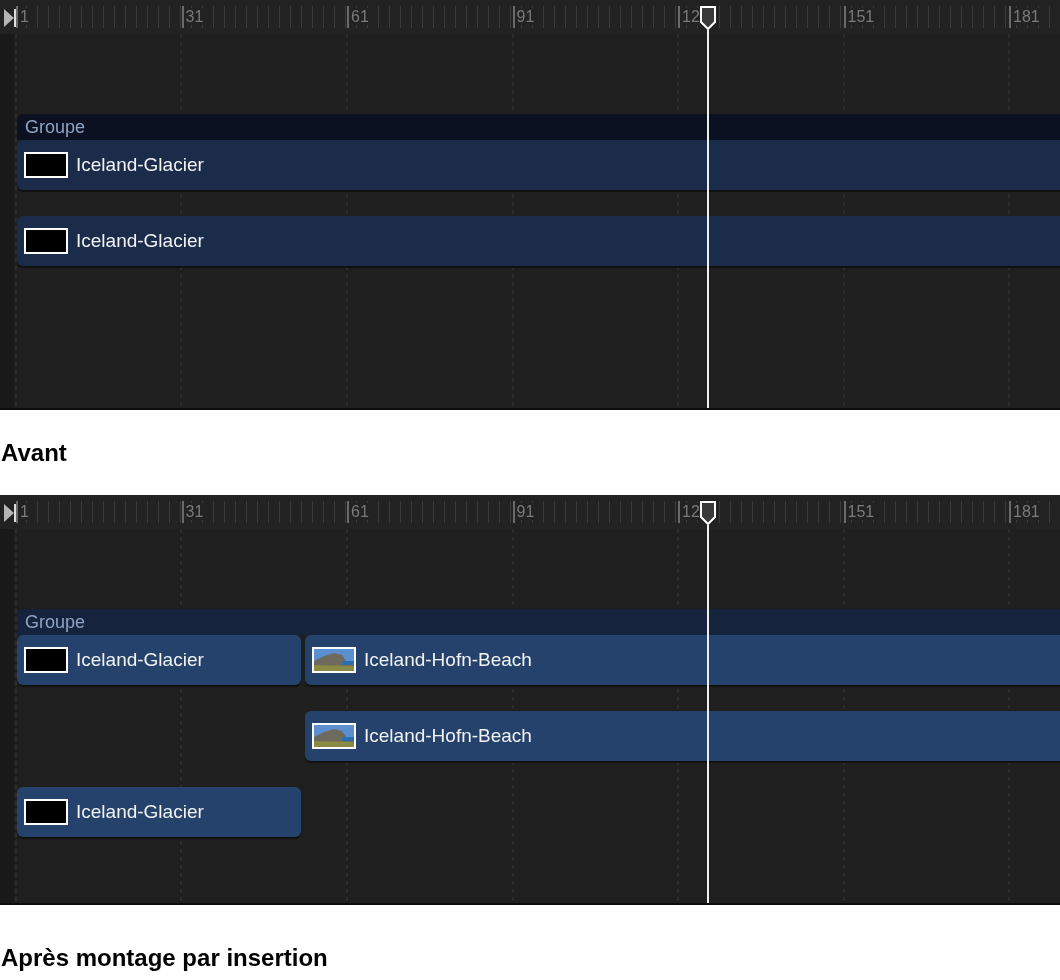 This screenshot has width=1060, height=980. What do you see at coordinates (164, 958) in the screenshot?
I see `caption: Après montage par insertion` at bounding box center [164, 958].